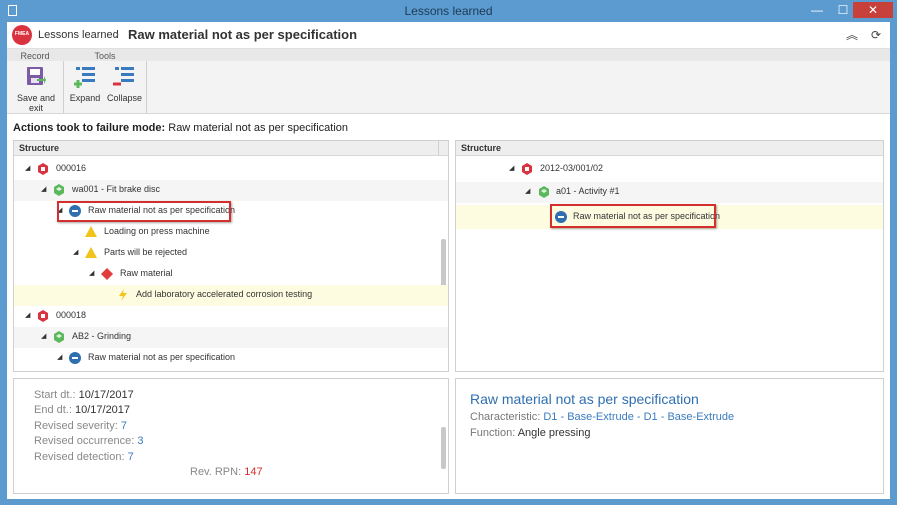 The image size is (897, 505). I want to click on left-structure-header: Structure, so click(231, 148).